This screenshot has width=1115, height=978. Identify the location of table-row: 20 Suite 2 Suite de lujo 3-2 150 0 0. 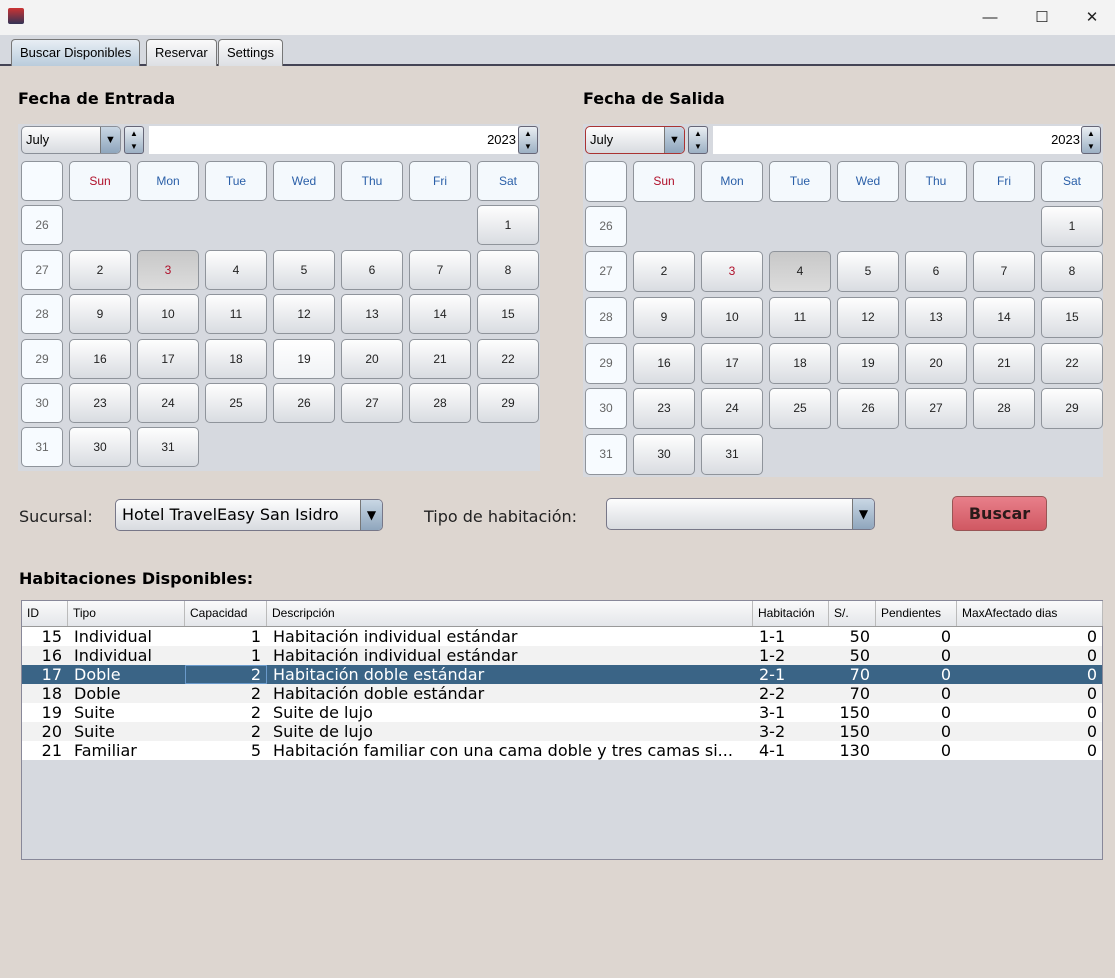
(562, 731).